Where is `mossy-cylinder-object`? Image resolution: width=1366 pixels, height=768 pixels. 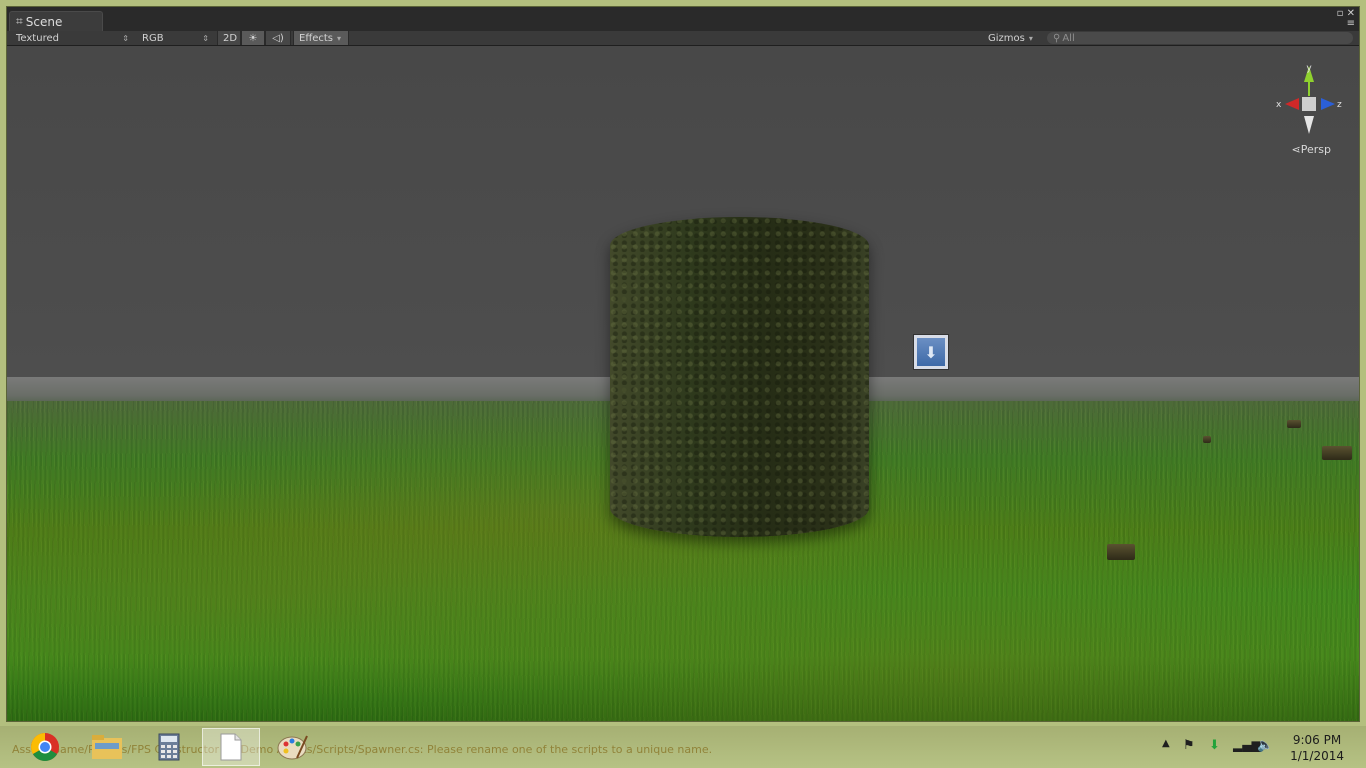 mossy-cylinder-object is located at coordinates (739, 377).